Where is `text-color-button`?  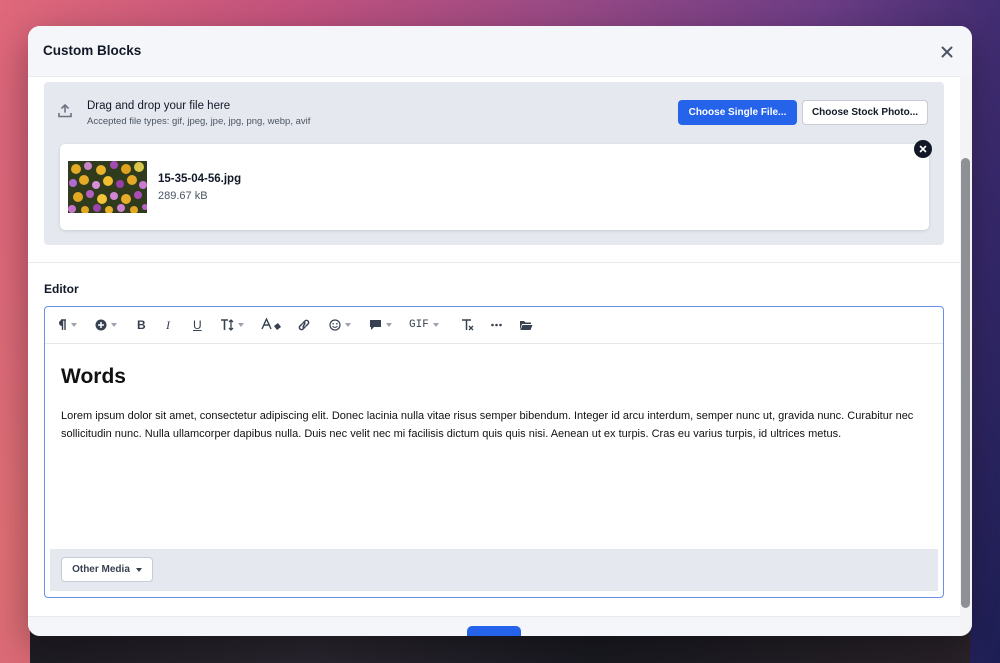
text-color-button is located at coordinates (272, 325).